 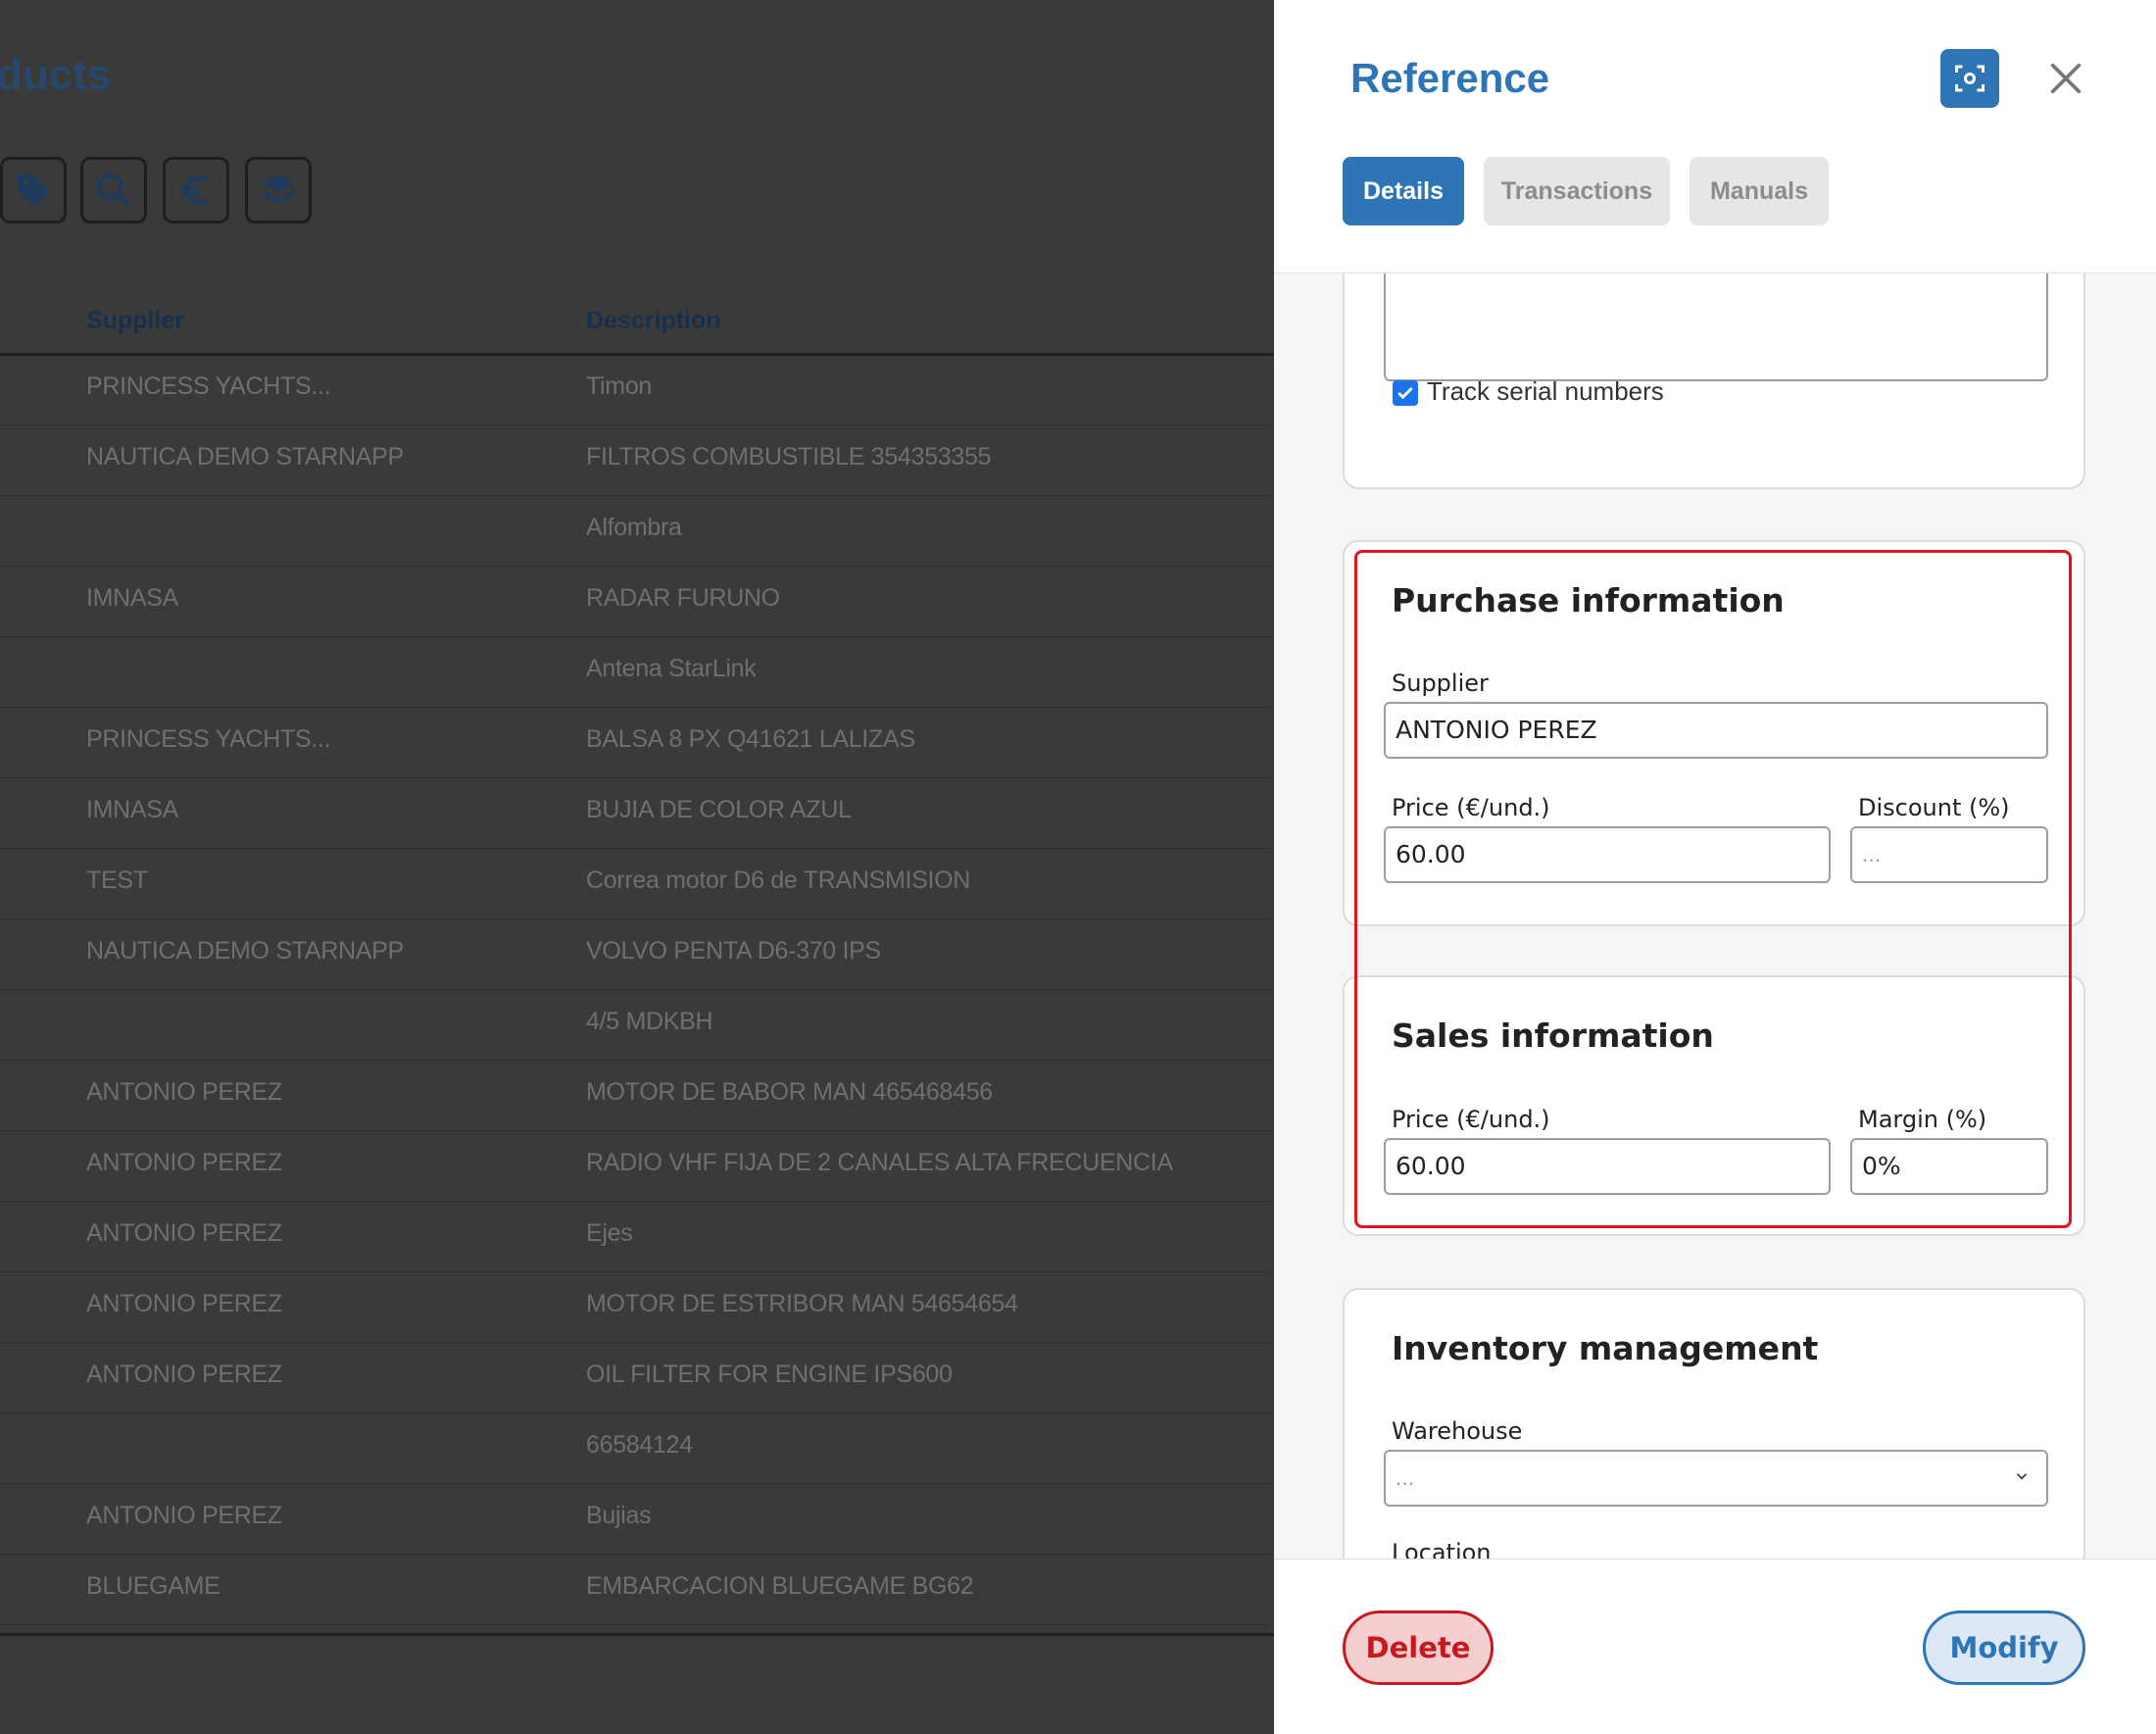 I want to click on notes-textarea, so click(x=1716, y=327).